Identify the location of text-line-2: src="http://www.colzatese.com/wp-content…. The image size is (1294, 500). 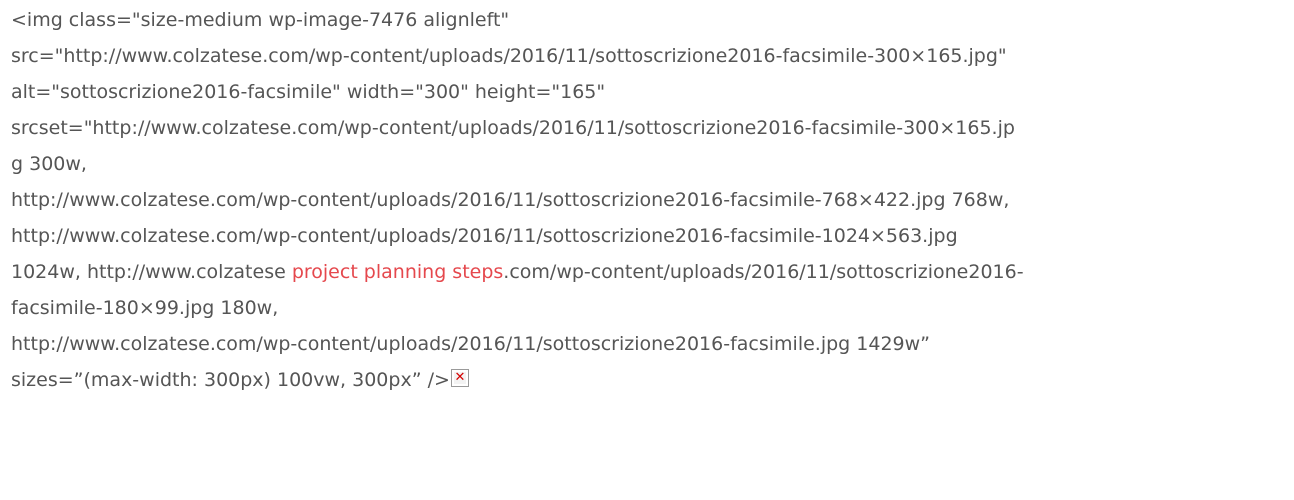
(509, 56).